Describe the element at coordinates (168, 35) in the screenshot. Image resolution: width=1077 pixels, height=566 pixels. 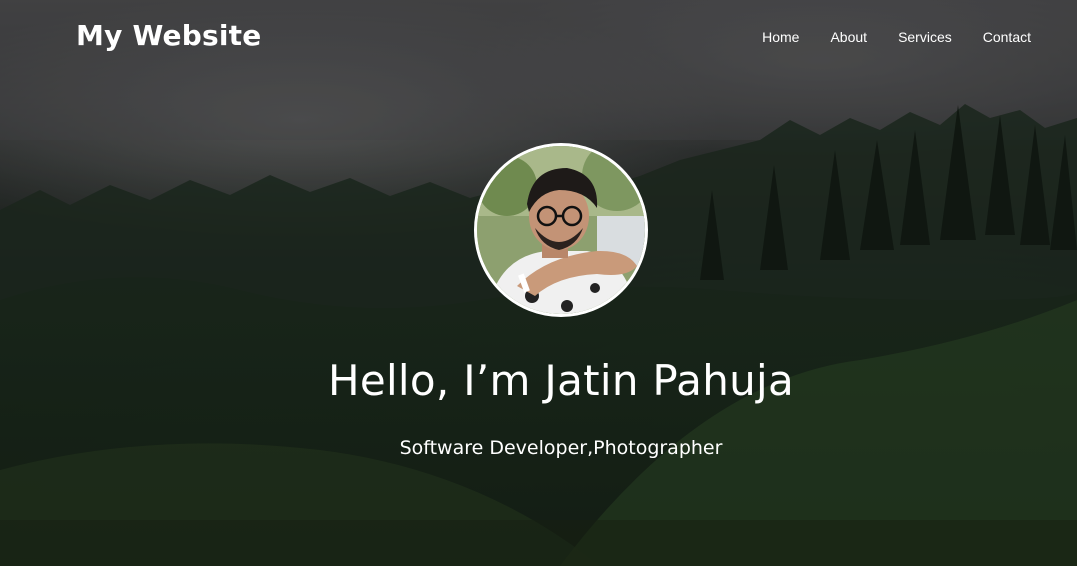
I see `site-logo: My Website` at that location.